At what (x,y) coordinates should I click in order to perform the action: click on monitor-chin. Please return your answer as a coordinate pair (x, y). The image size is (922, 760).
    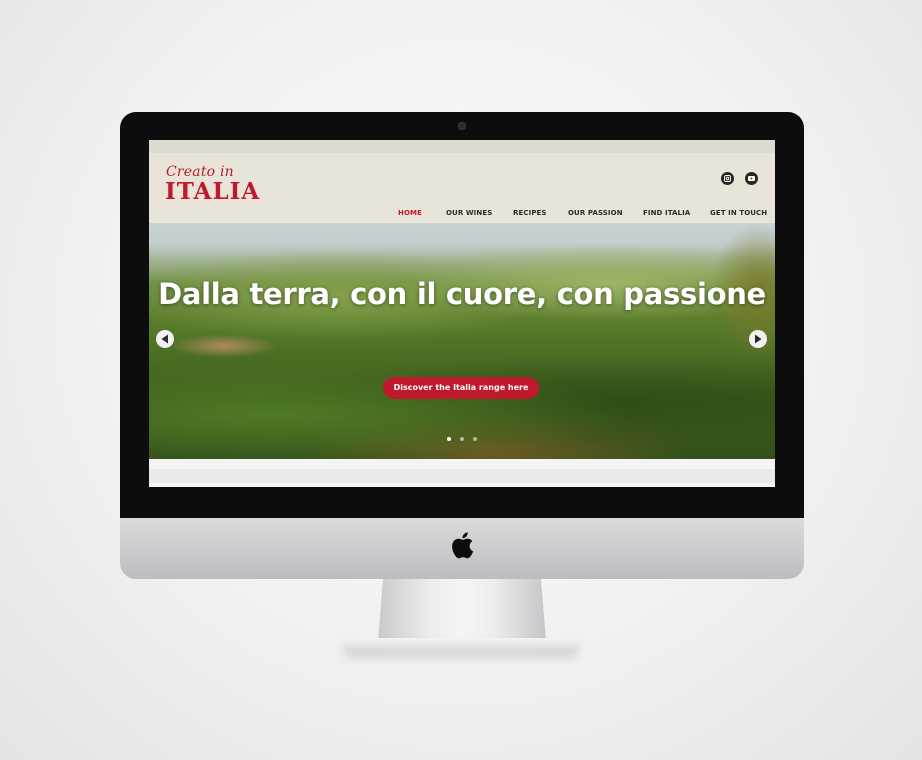
    Looking at the image, I should click on (462, 548).